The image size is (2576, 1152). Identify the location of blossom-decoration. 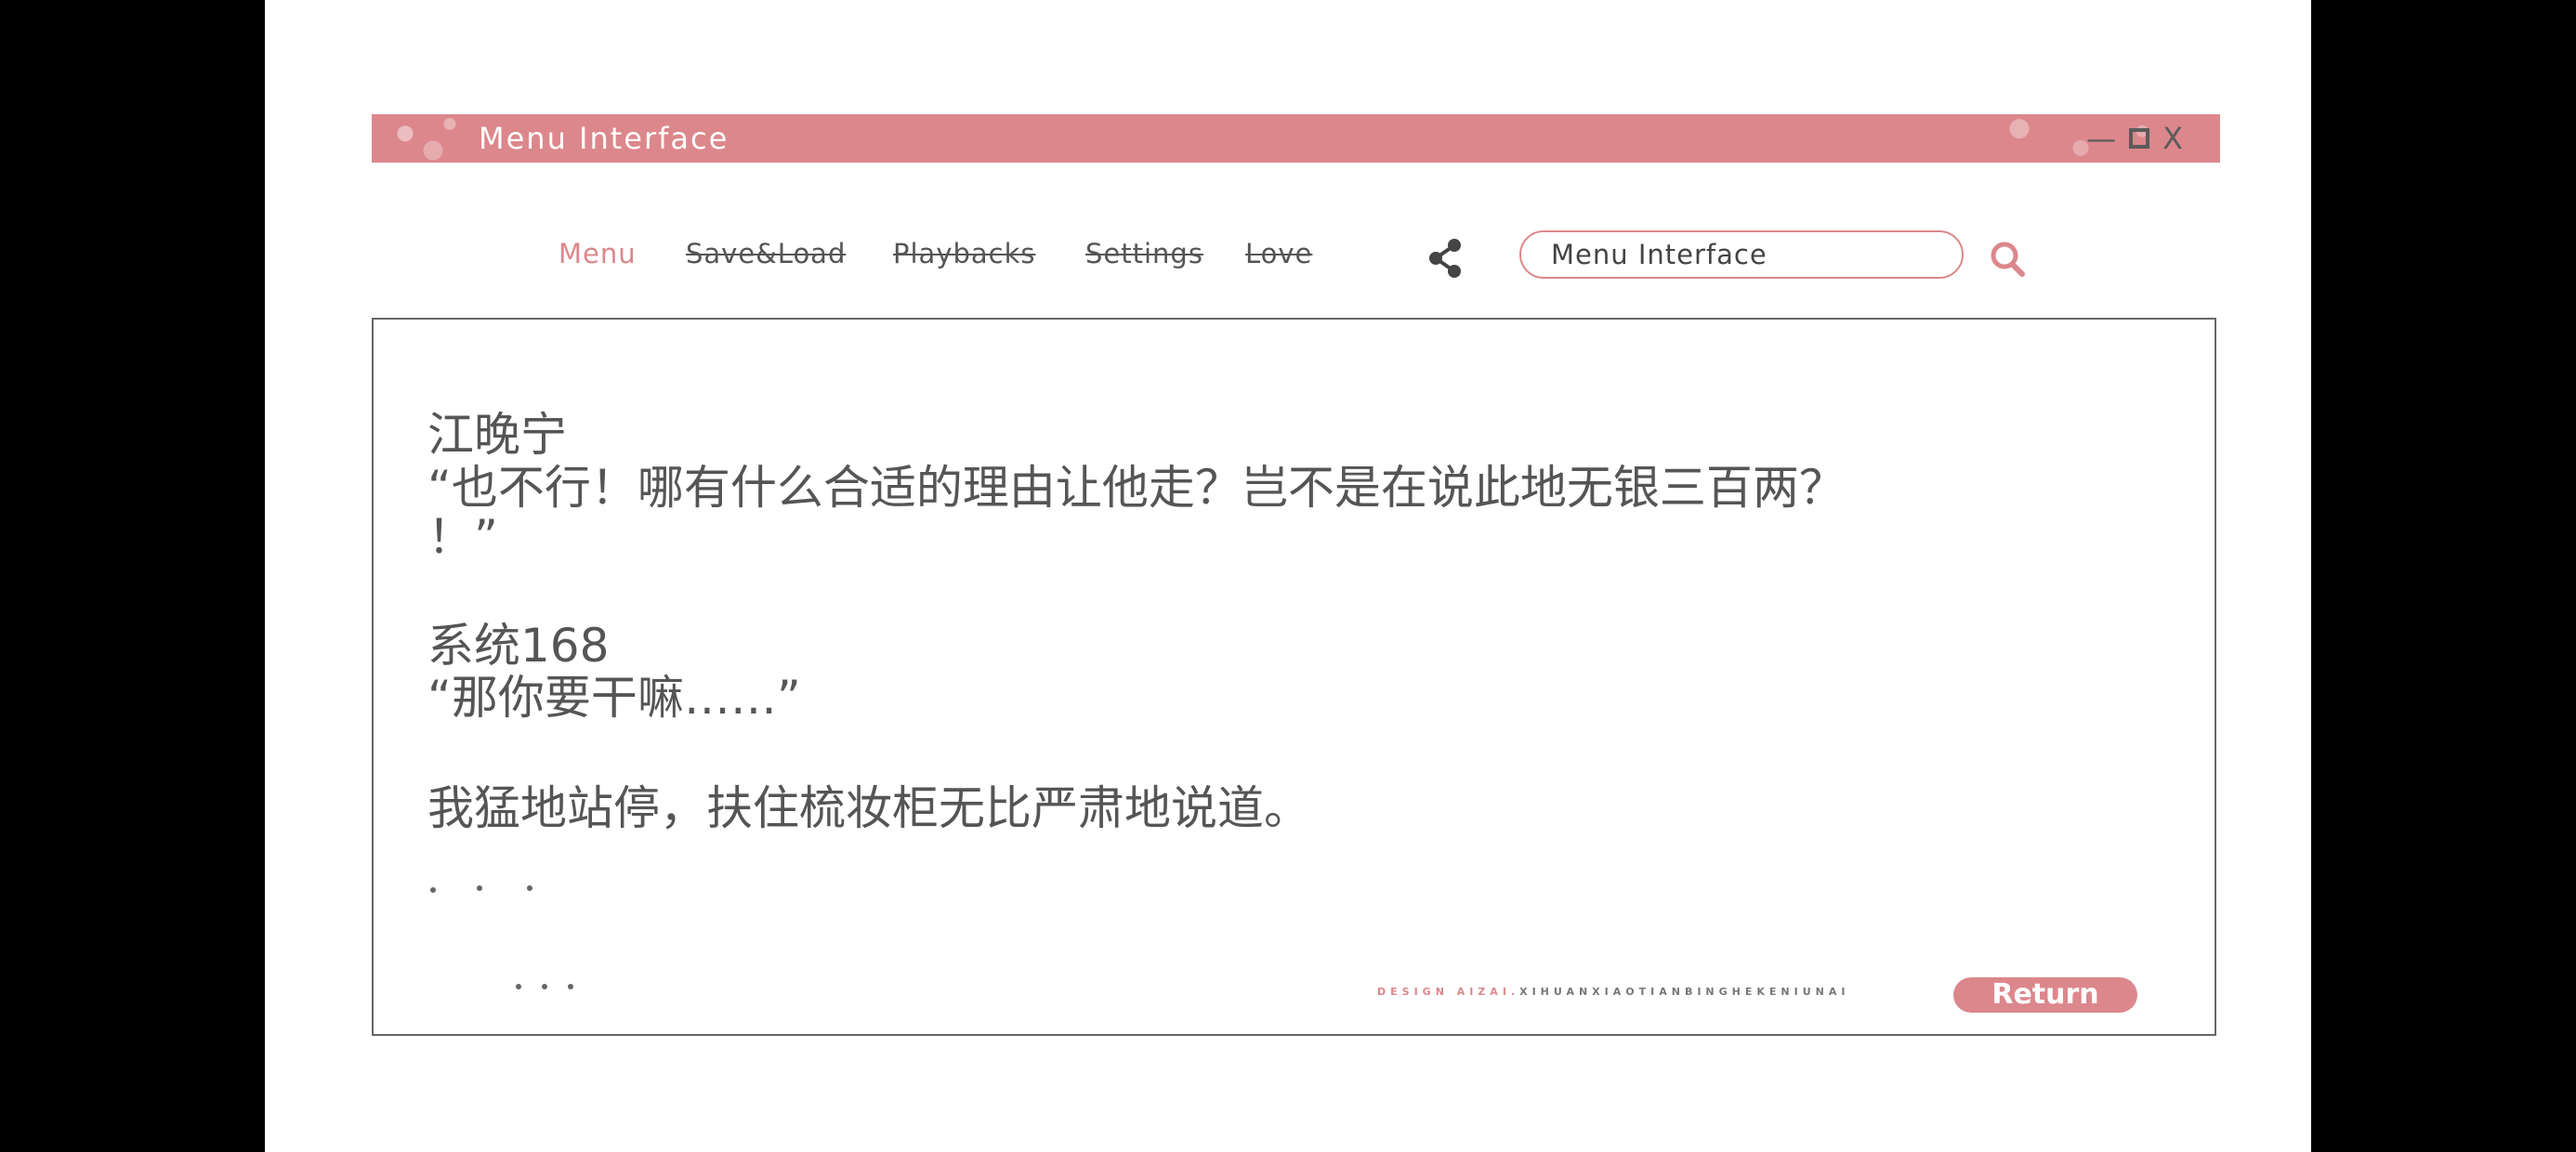
(427, 138).